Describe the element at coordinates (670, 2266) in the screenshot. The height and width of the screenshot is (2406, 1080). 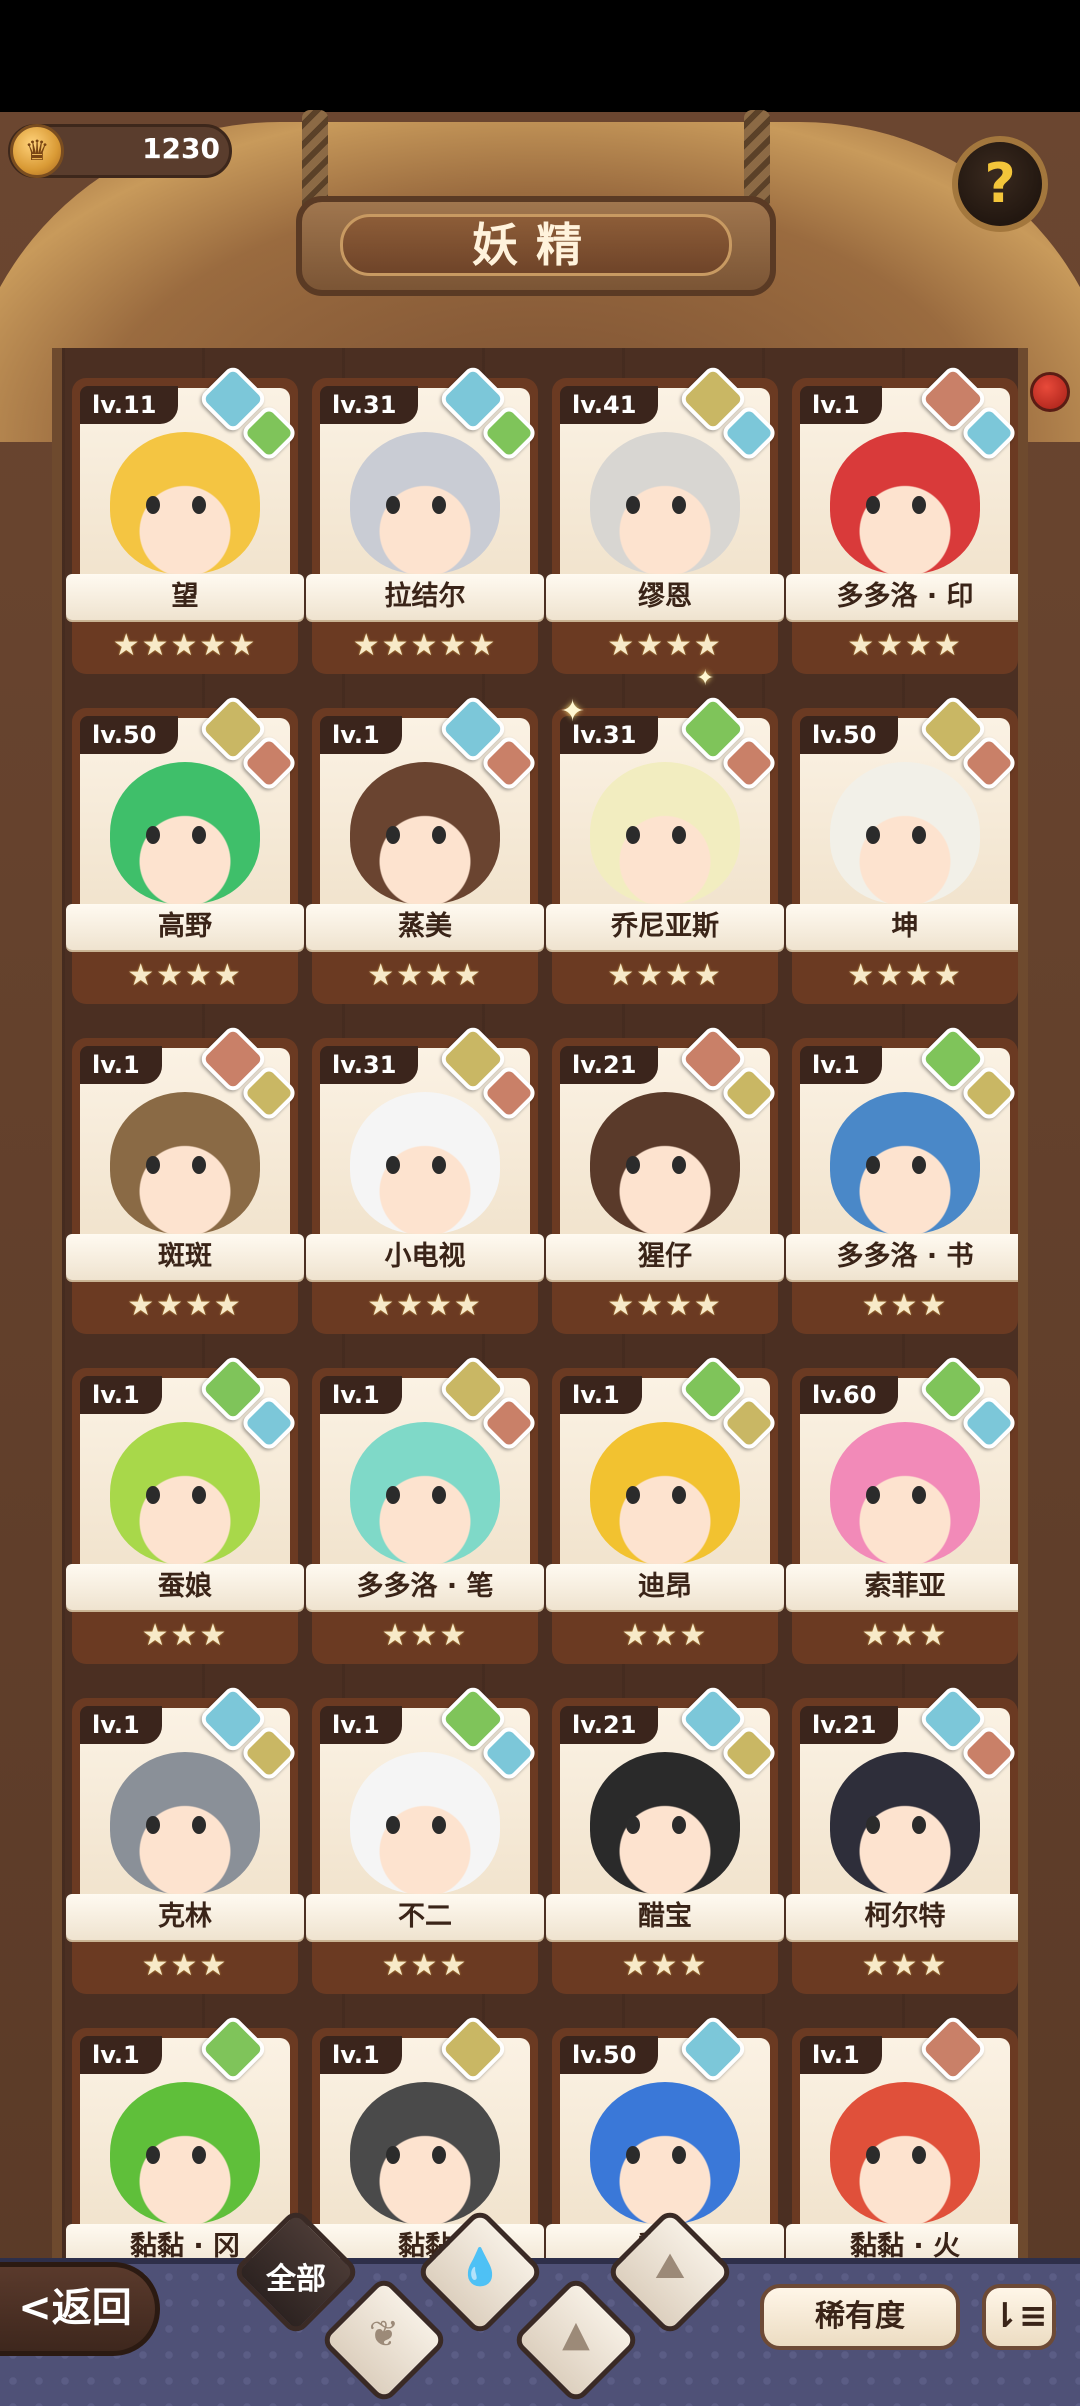
I see `volcano-icon: ⛰` at that location.